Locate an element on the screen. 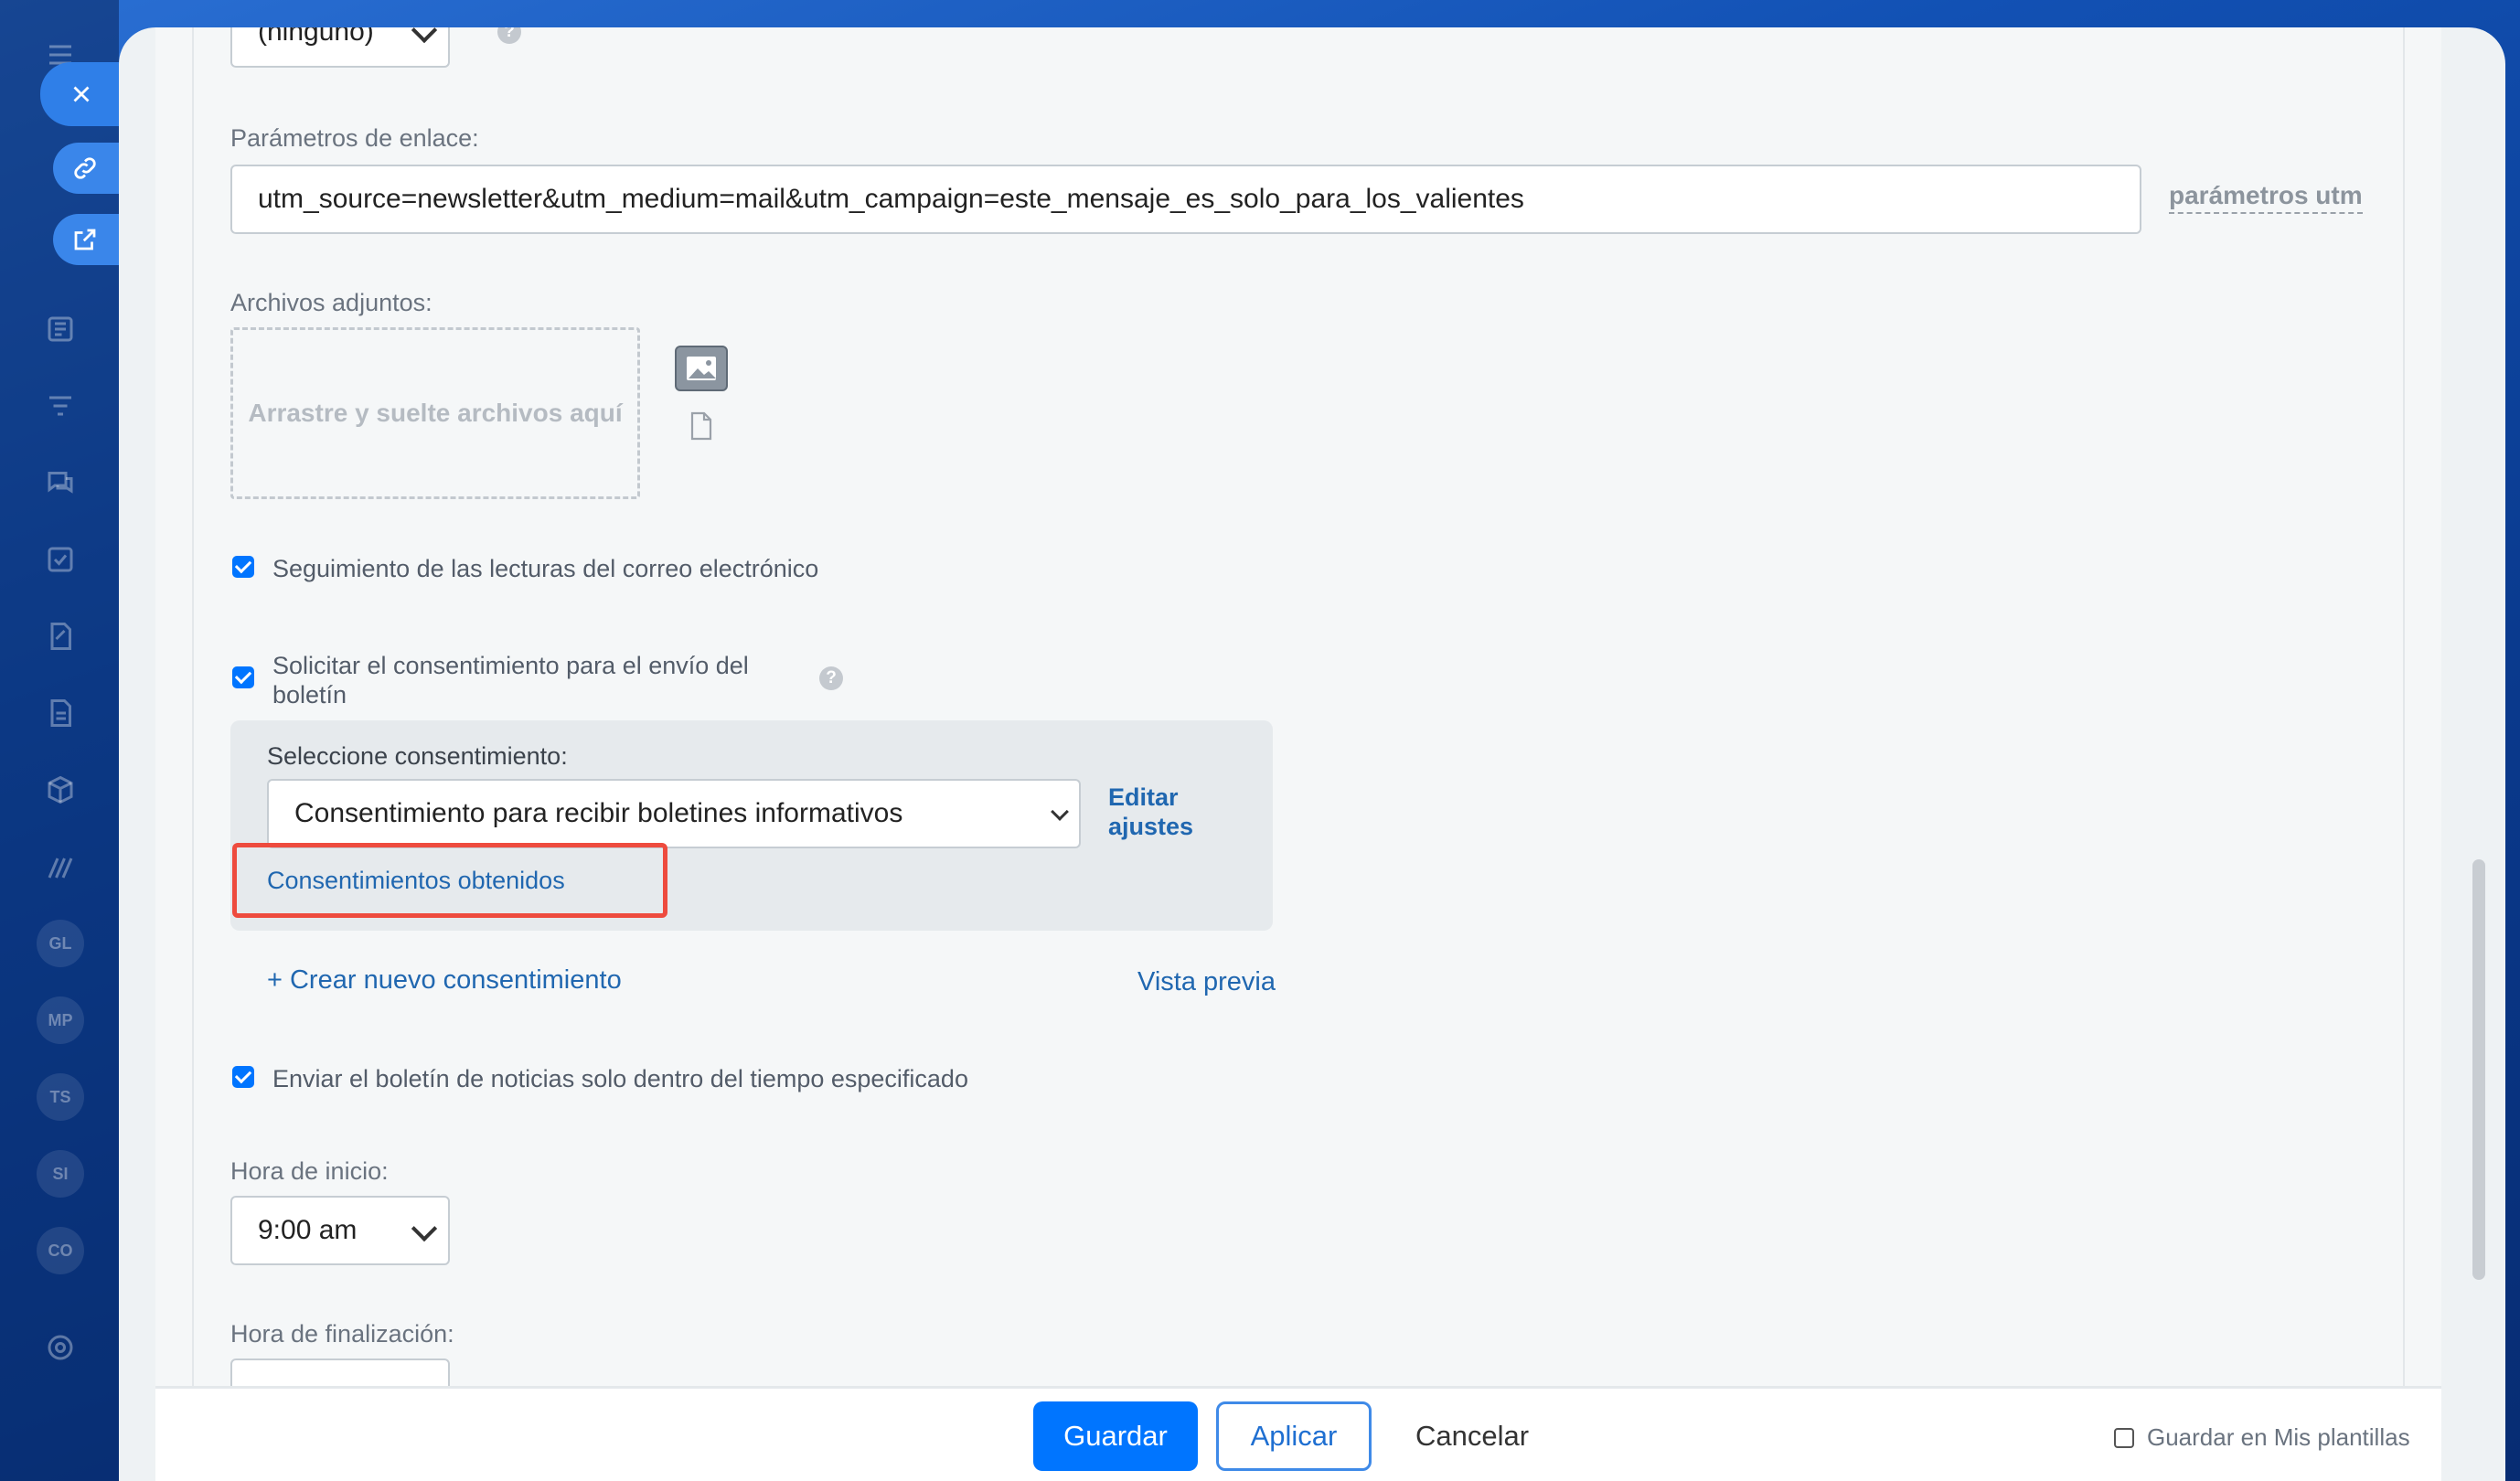 The image size is (2520, 1481). link-icon is located at coordinates (85, 168).